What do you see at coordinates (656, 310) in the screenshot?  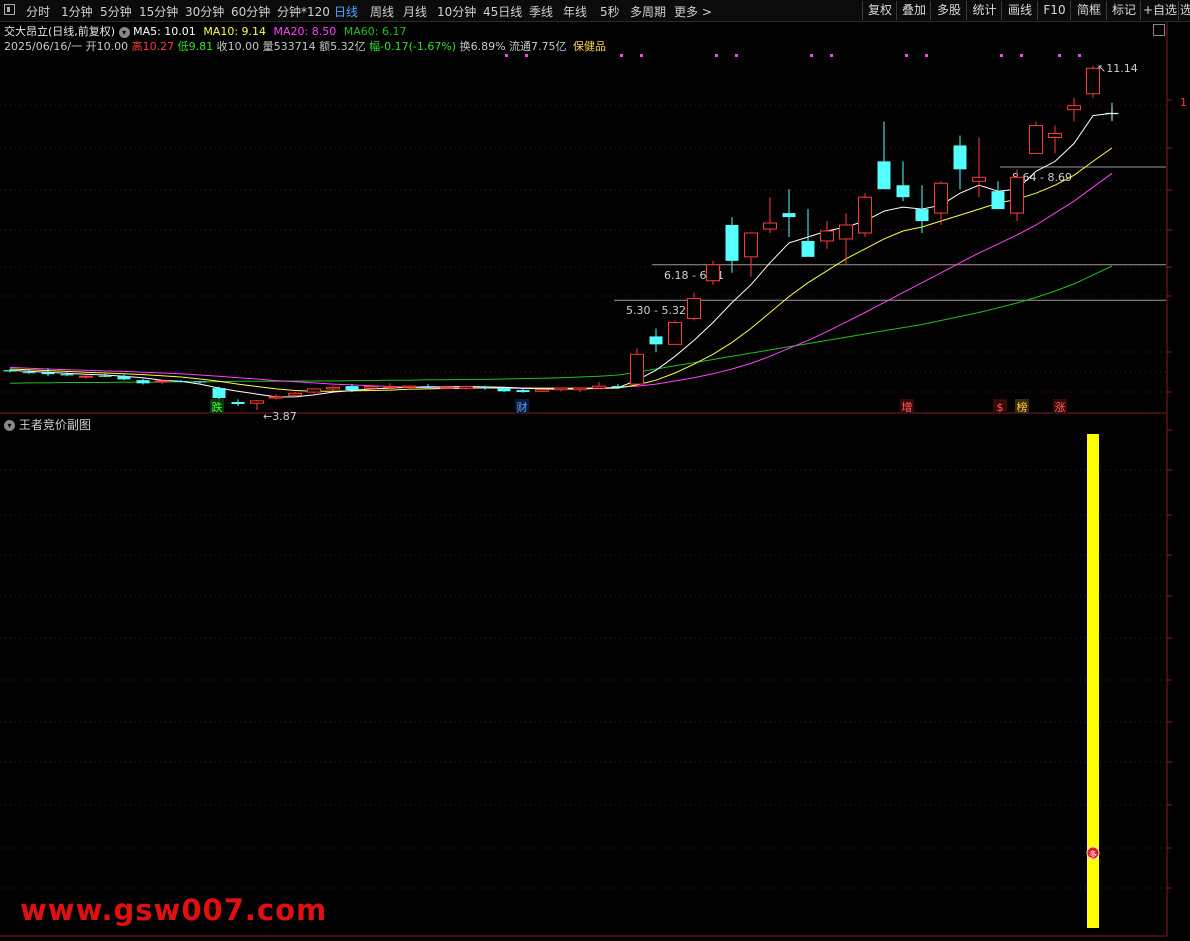 I see `price-level-label-2: 5.30 - 5.32` at bounding box center [656, 310].